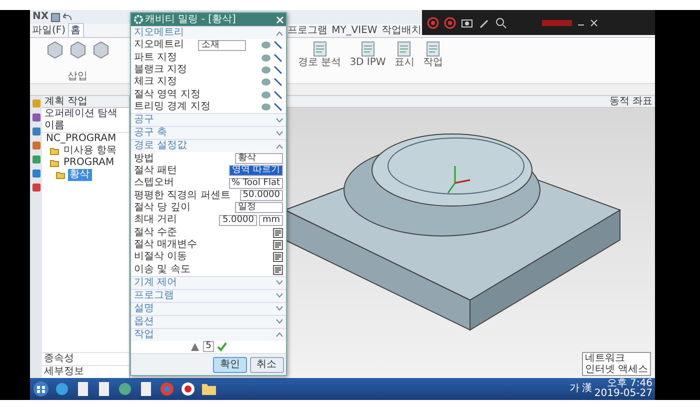 This screenshot has width=700, height=408. What do you see at coordinates (267, 364) in the screenshot?
I see `cancel-button: 취소` at bounding box center [267, 364].